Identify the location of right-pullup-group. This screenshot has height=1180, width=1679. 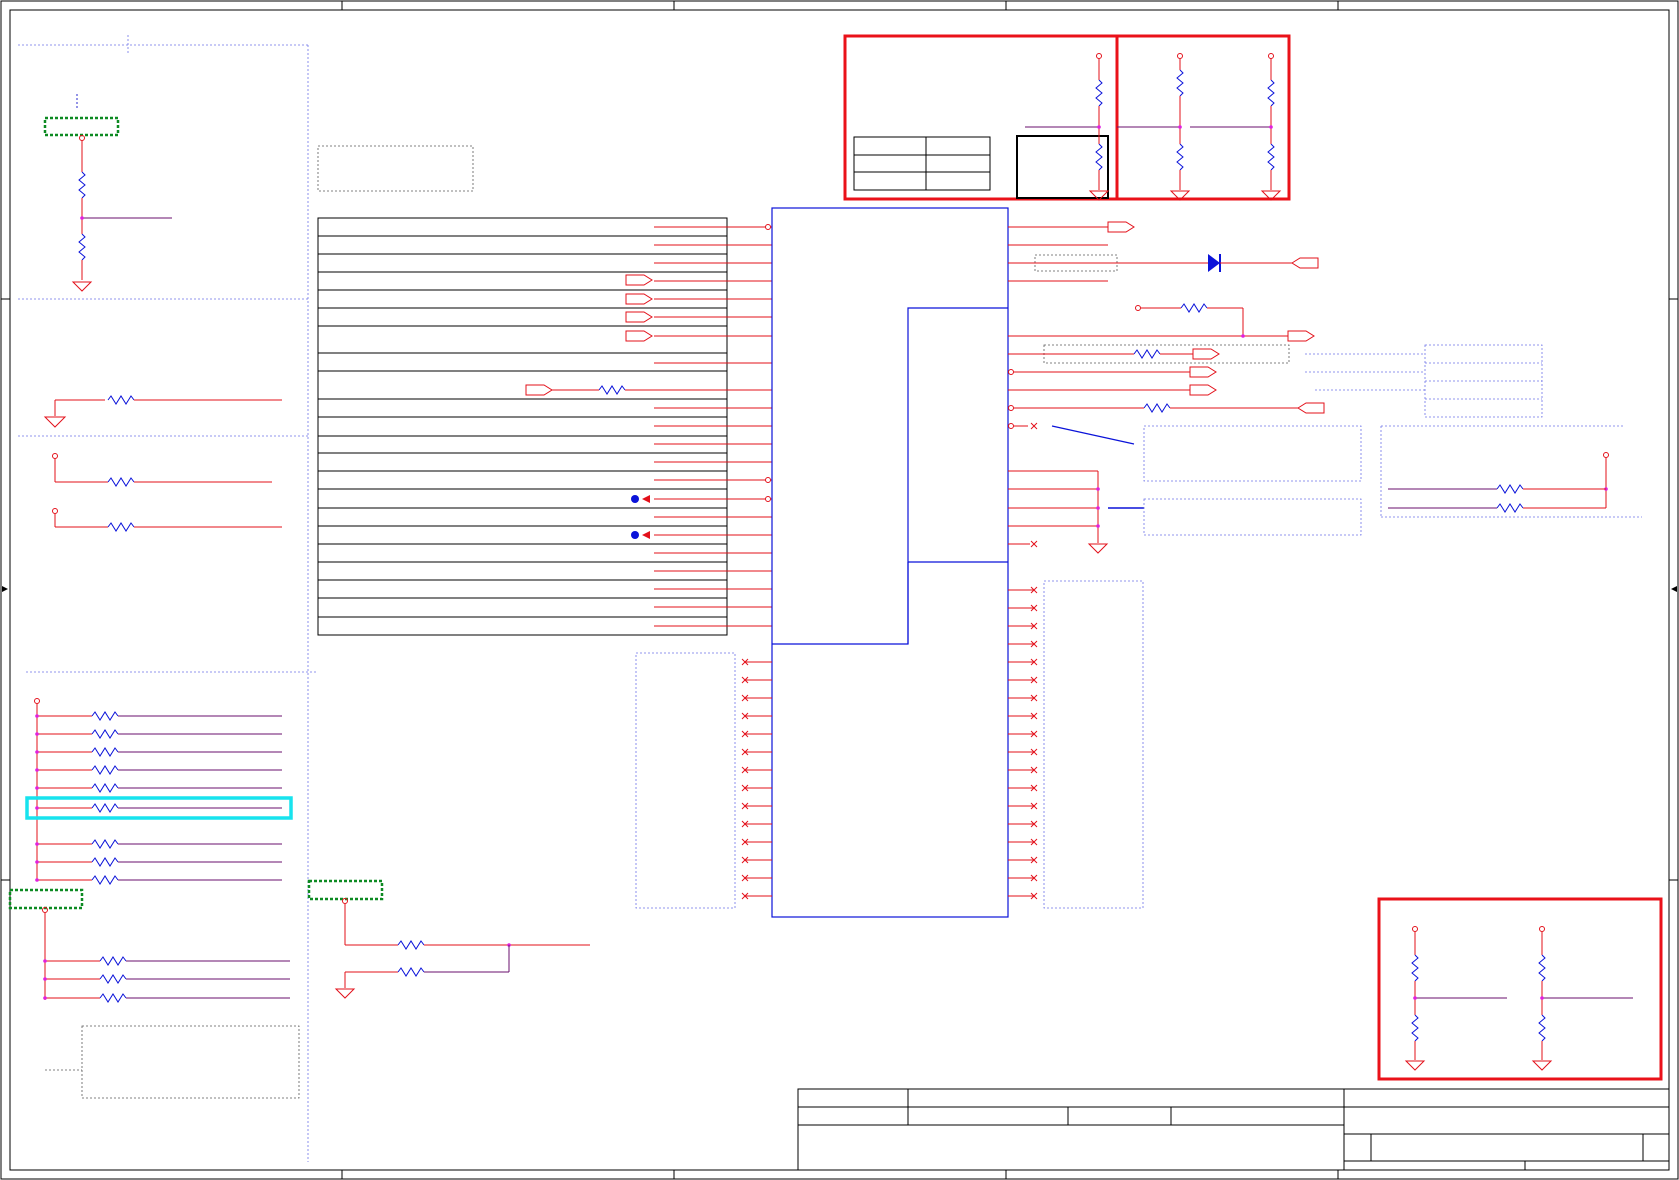
(1511, 471).